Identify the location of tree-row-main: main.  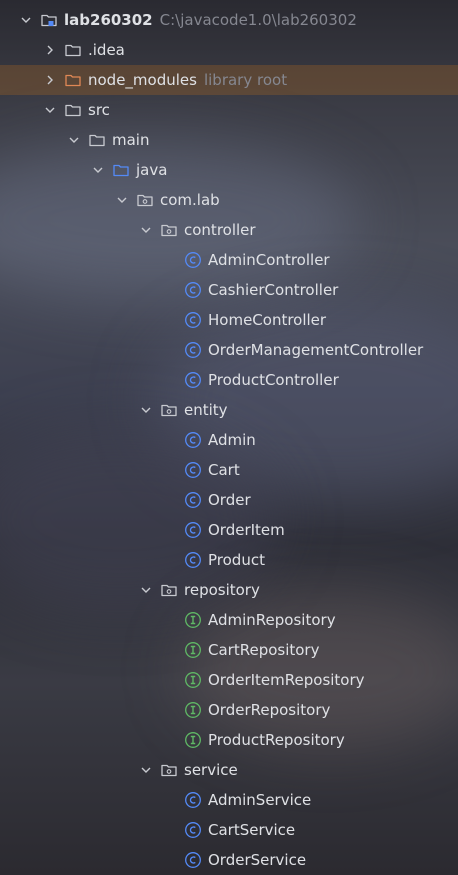
(229, 140).